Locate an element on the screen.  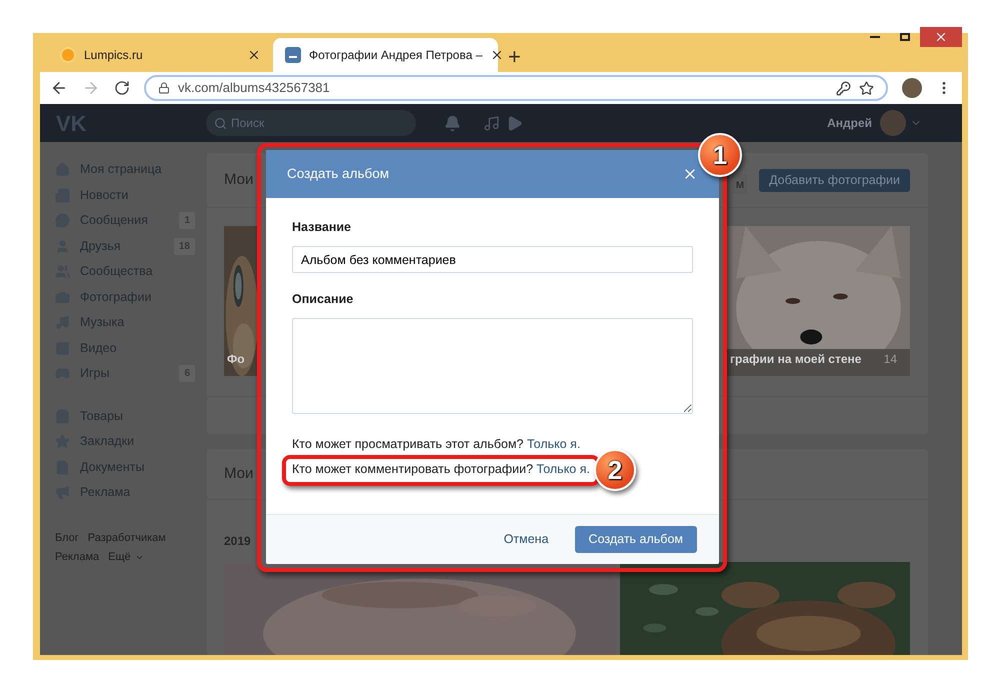
user-name: Андрей is located at coordinates (849, 123).